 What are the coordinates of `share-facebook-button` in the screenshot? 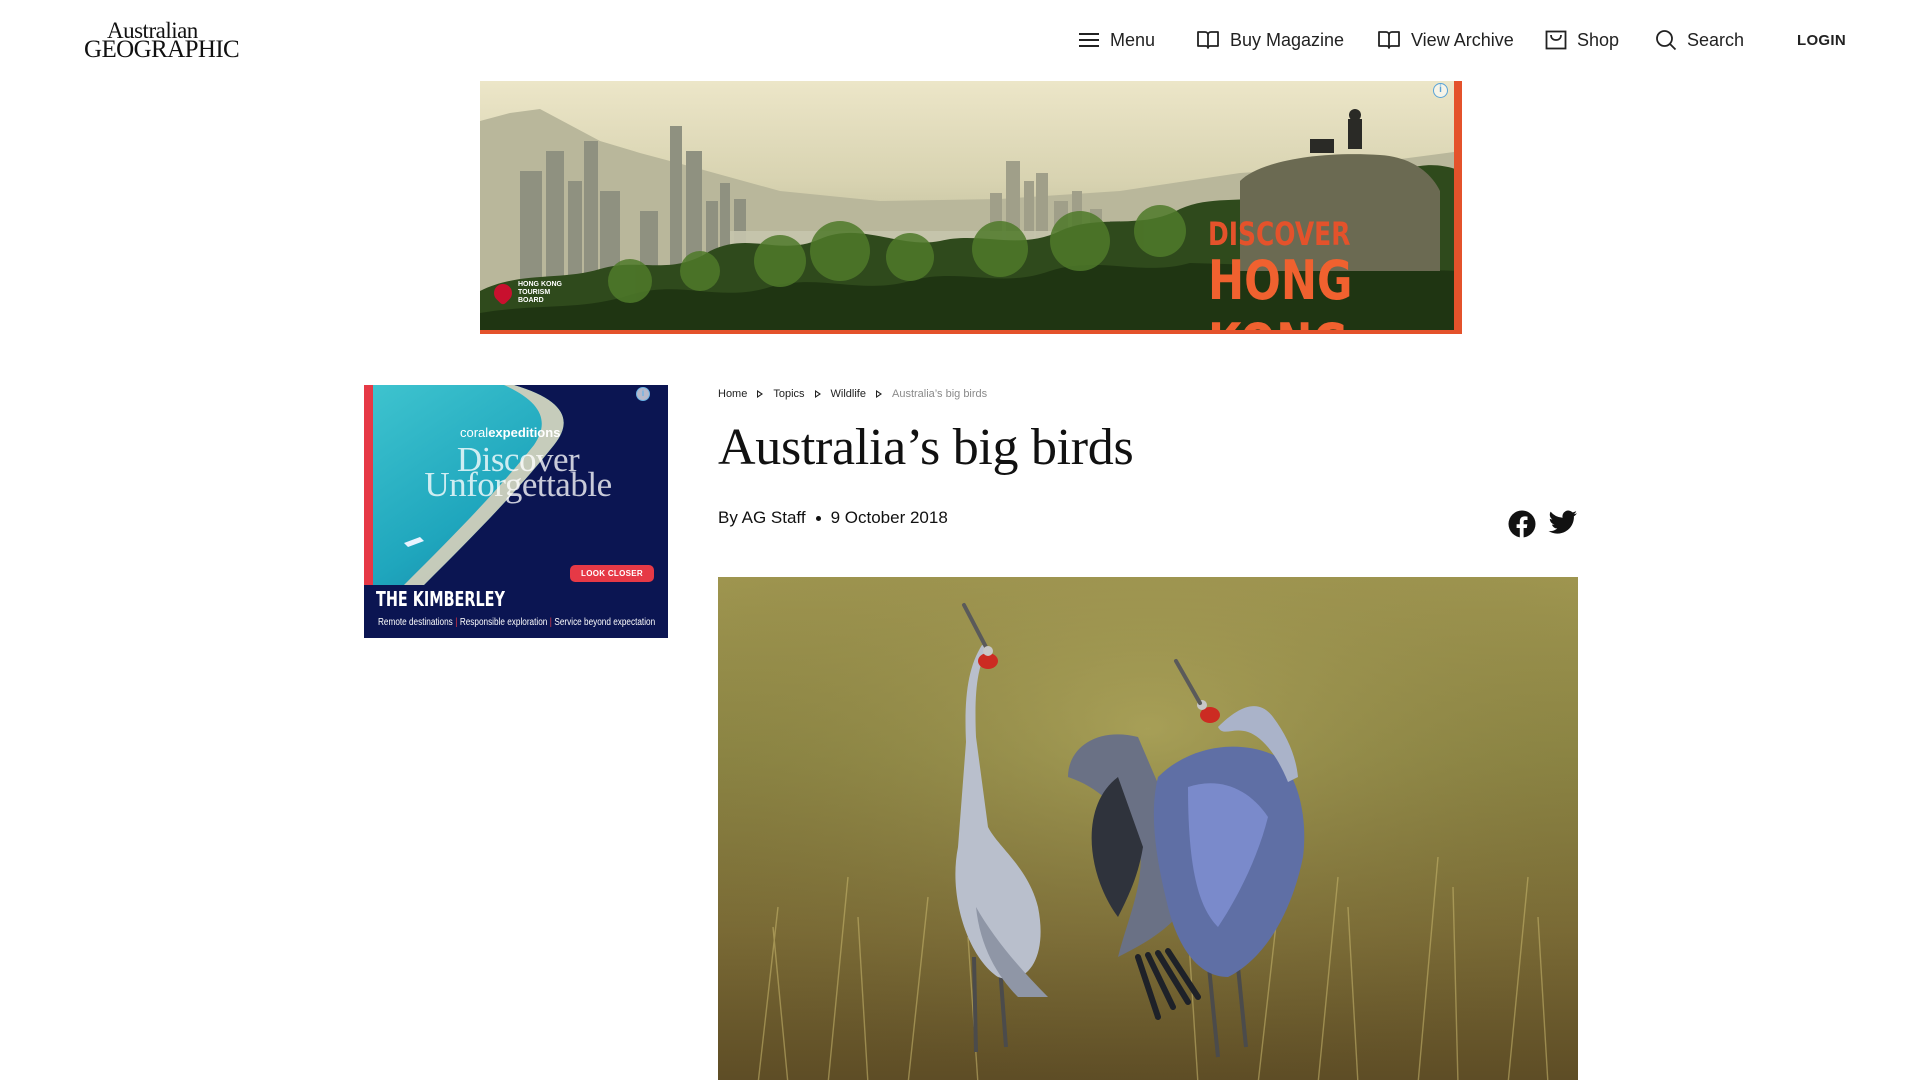 It's located at (1522, 524).